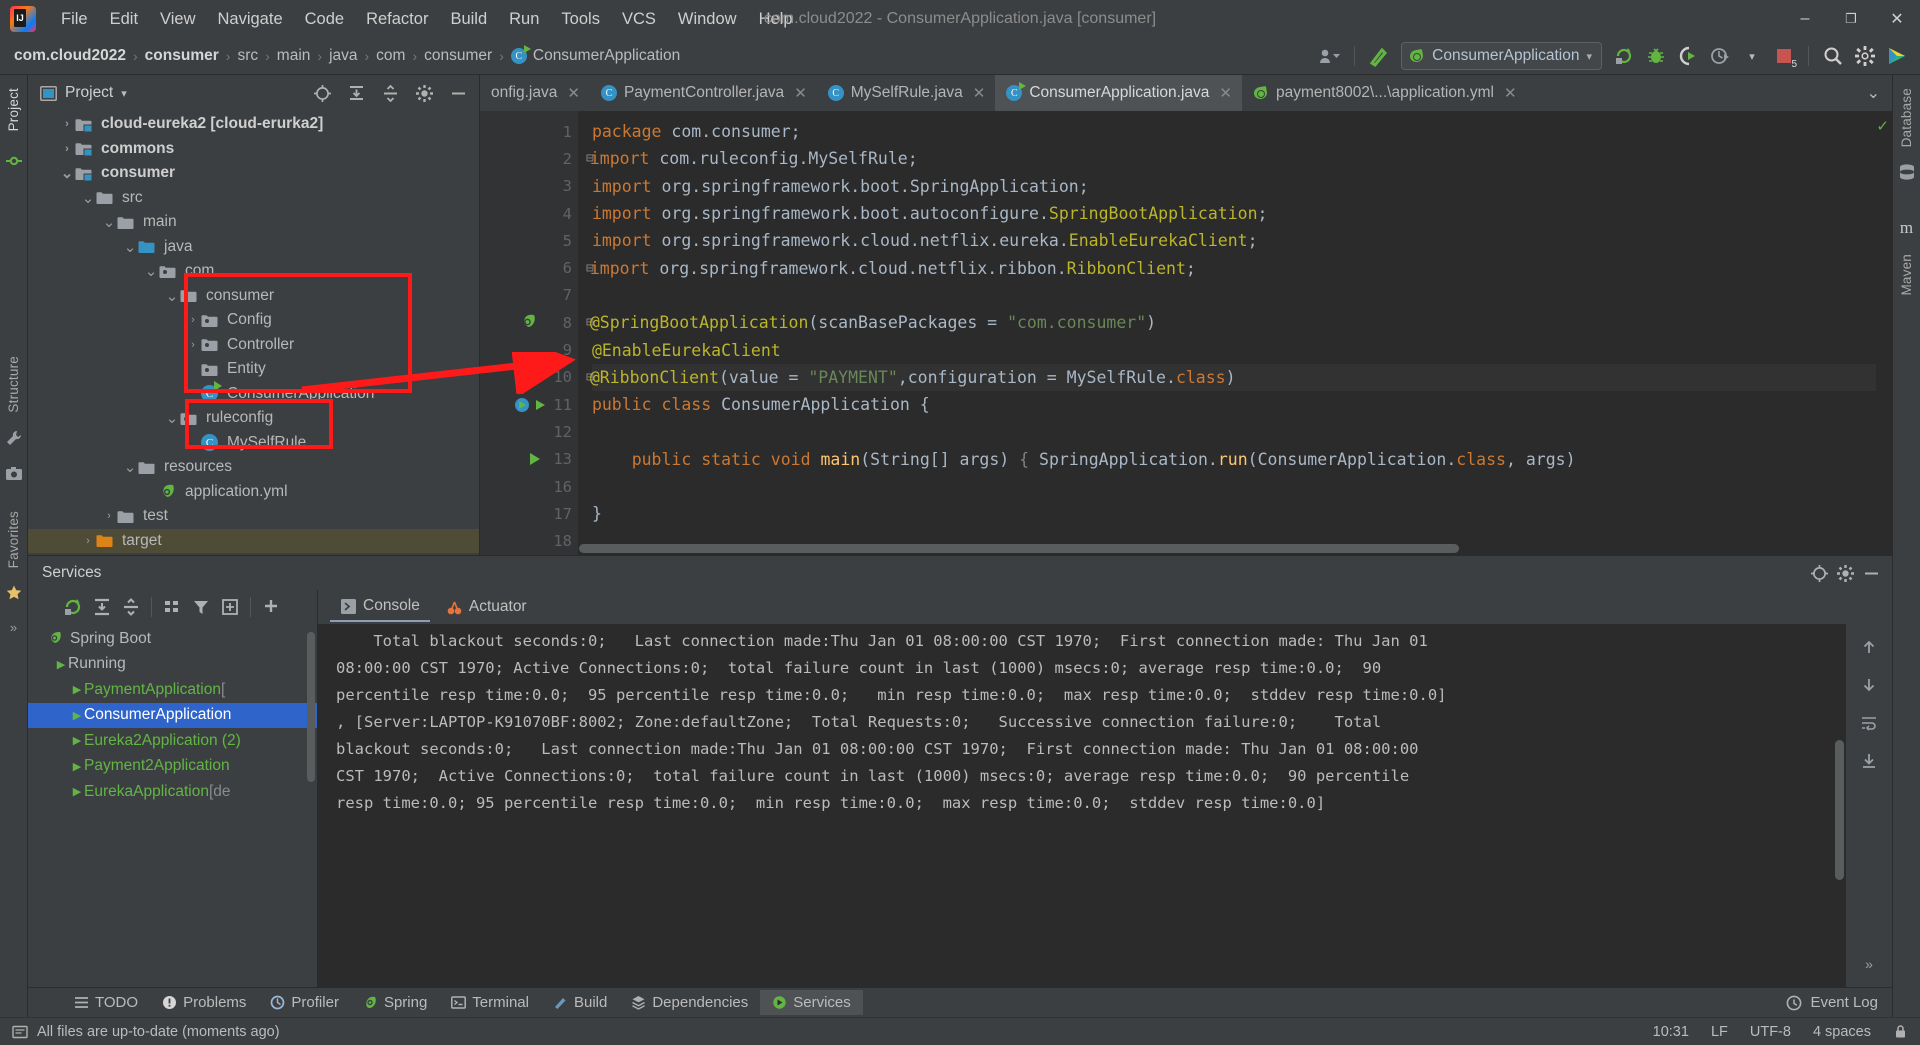  I want to click on tree-node-main: ⌄ main, so click(253, 222).